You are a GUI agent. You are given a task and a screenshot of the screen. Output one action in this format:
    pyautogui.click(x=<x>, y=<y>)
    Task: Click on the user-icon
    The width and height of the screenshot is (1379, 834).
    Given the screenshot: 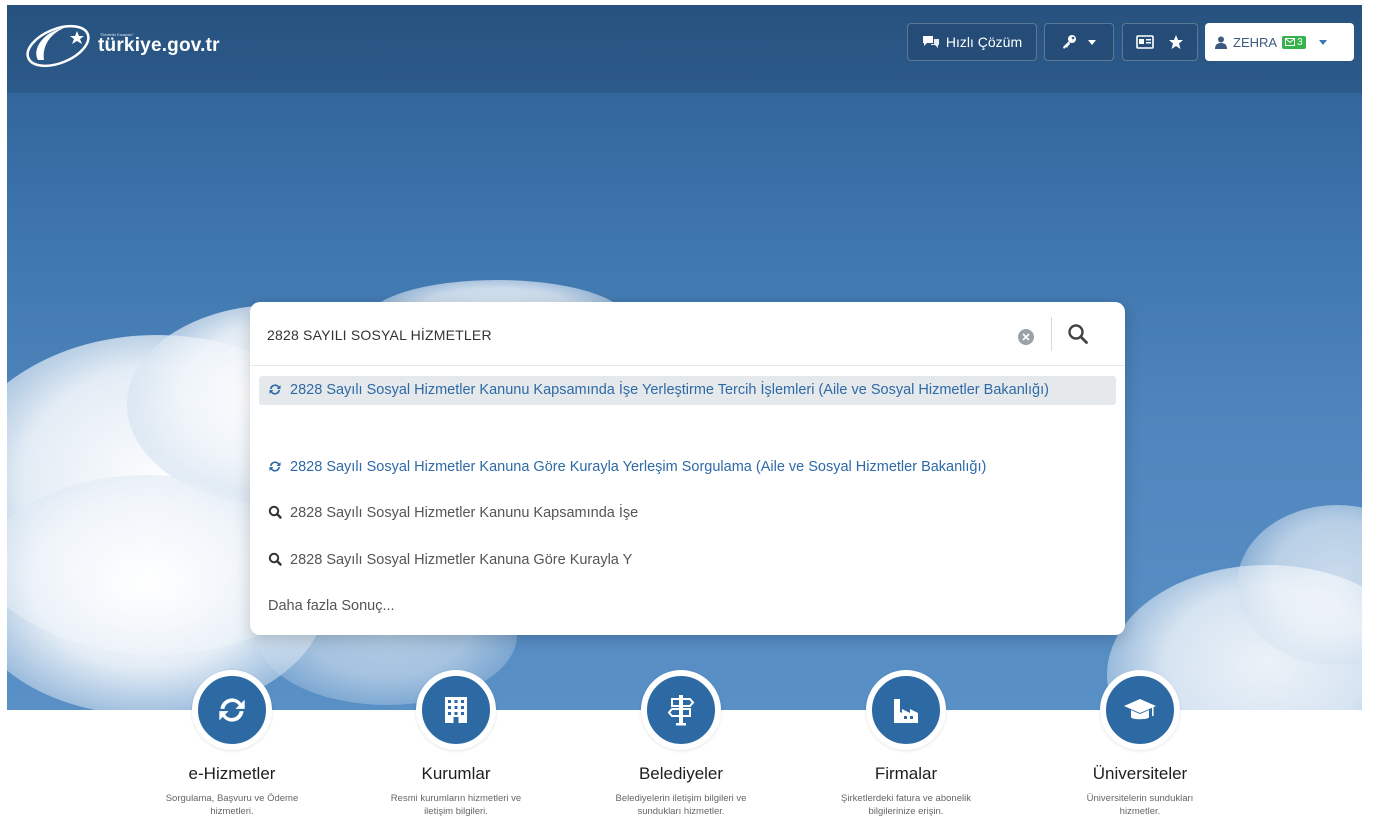 What is the action you would take?
    pyautogui.click(x=1221, y=42)
    